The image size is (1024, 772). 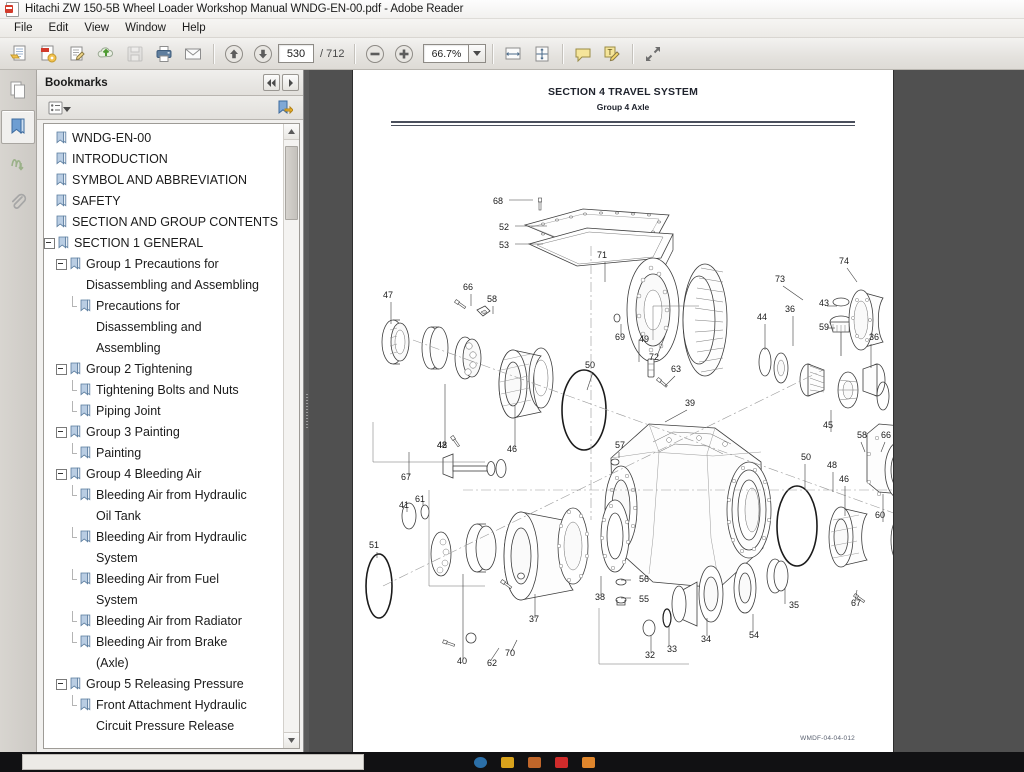 What do you see at coordinates (561, 762) in the screenshot?
I see `taskbar-icon-video` at bounding box center [561, 762].